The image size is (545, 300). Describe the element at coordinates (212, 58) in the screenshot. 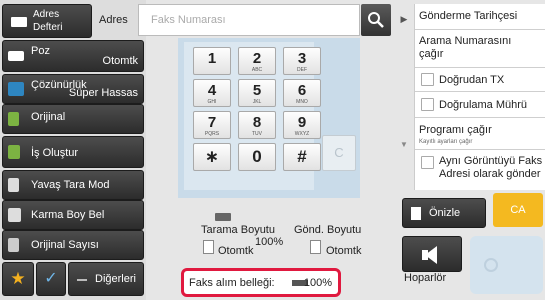

I see `key-1-digit: 1` at that location.